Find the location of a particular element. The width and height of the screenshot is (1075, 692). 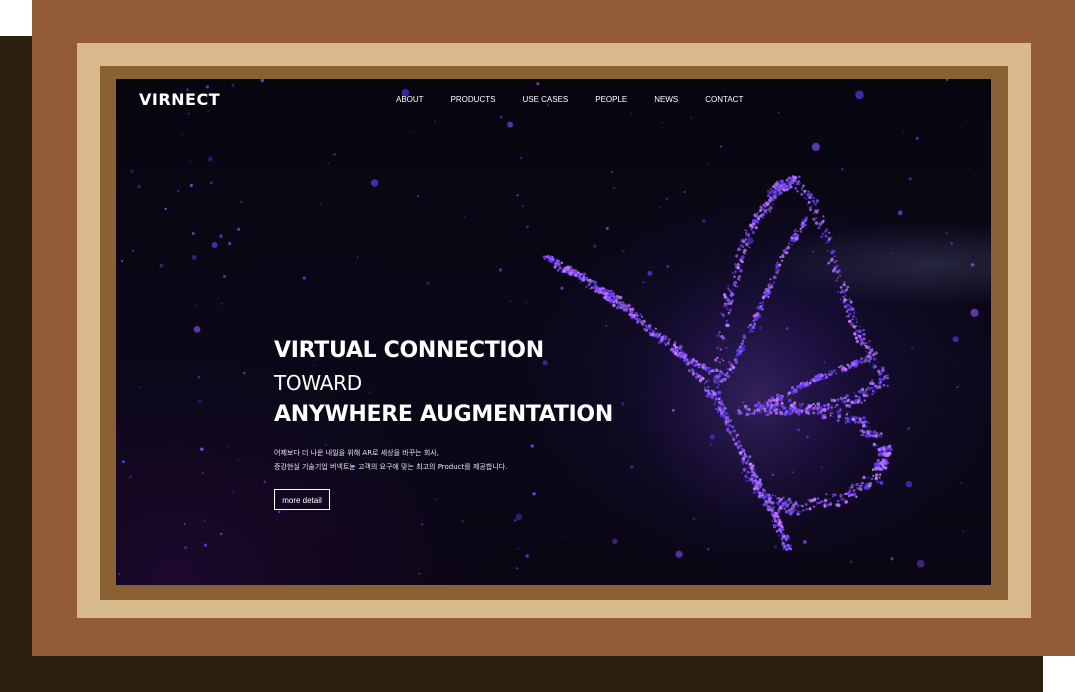

nav-item-news: NEWS is located at coordinates (666, 99).